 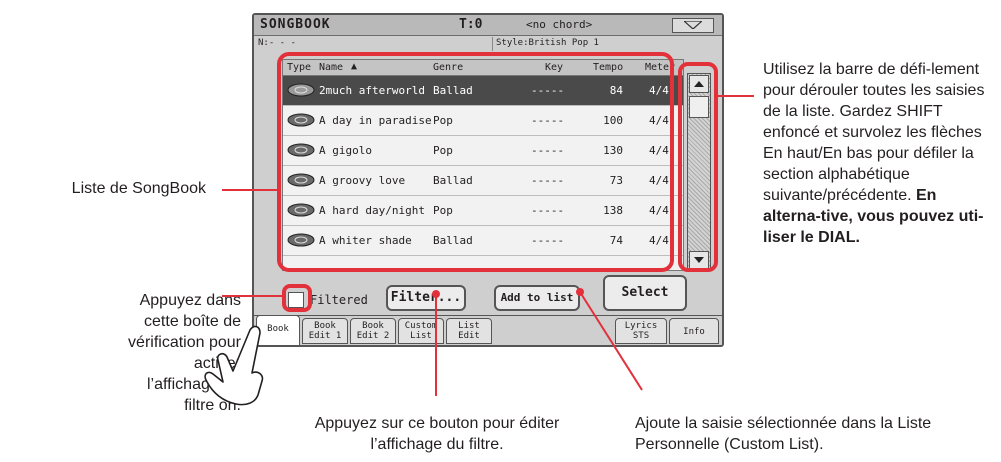 I want to click on title-bar: SONGBOOK T:0 <no chord>, so click(x=488, y=25).